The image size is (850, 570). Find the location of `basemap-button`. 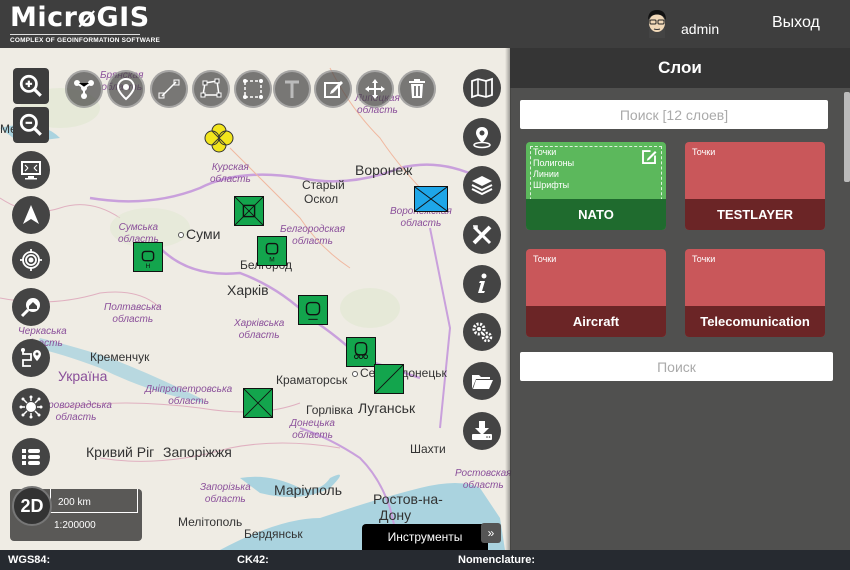

basemap-button is located at coordinates (482, 88).